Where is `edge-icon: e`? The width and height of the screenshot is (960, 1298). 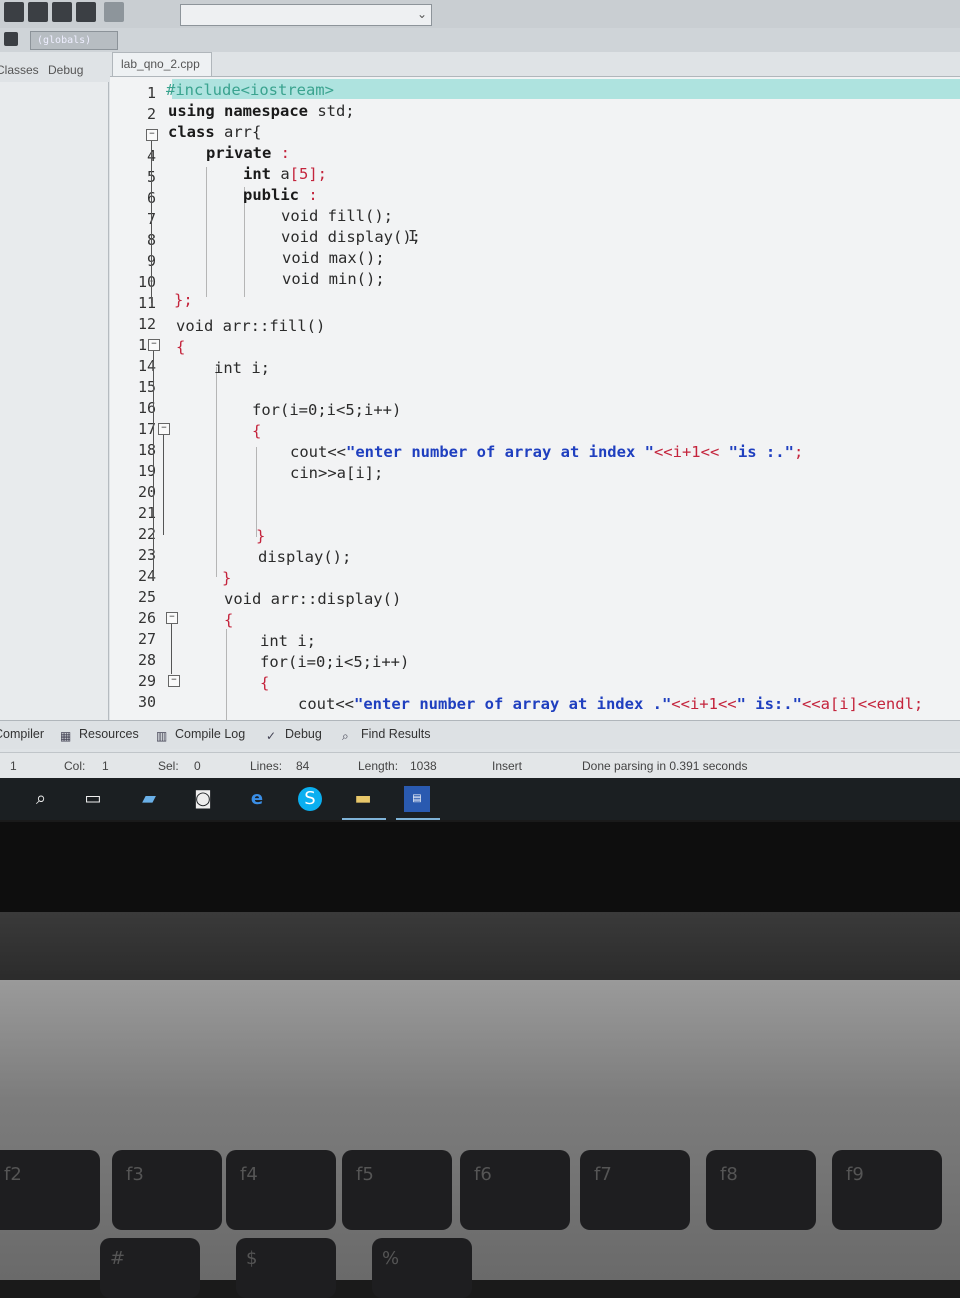 edge-icon: e is located at coordinates (257, 799).